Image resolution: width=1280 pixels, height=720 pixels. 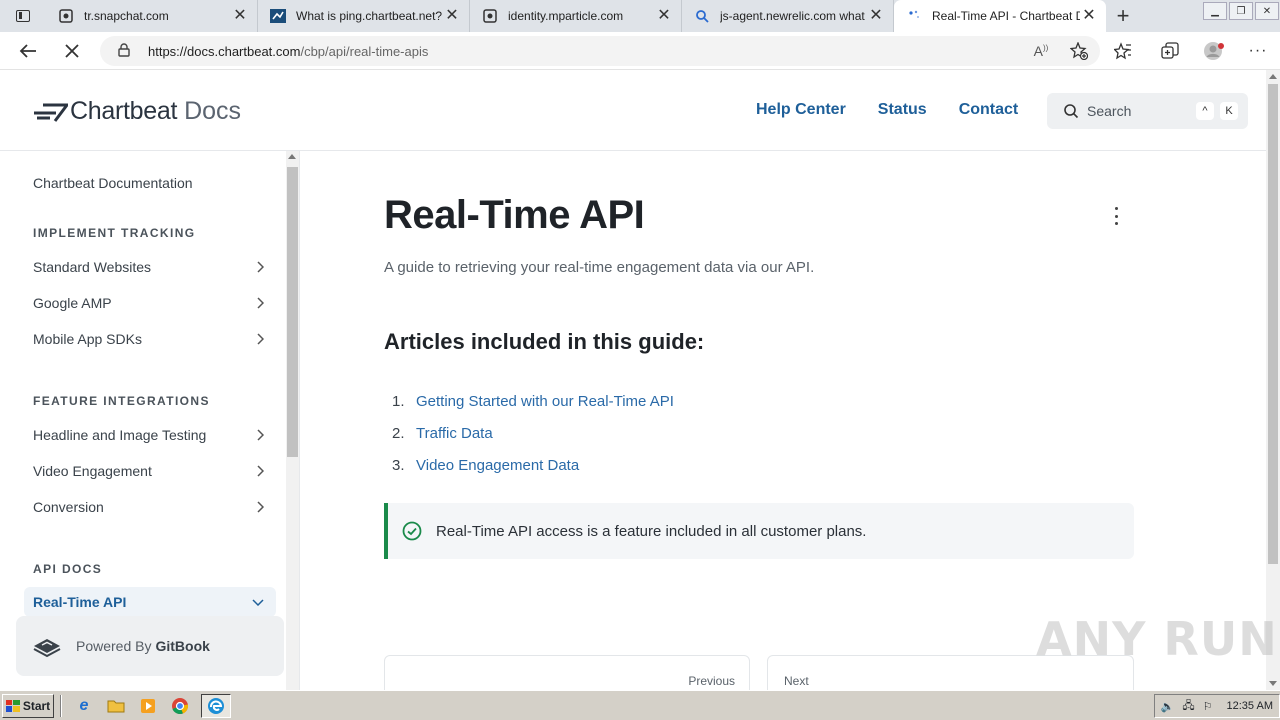 I want to click on list-number: 2., so click(x=398, y=433).